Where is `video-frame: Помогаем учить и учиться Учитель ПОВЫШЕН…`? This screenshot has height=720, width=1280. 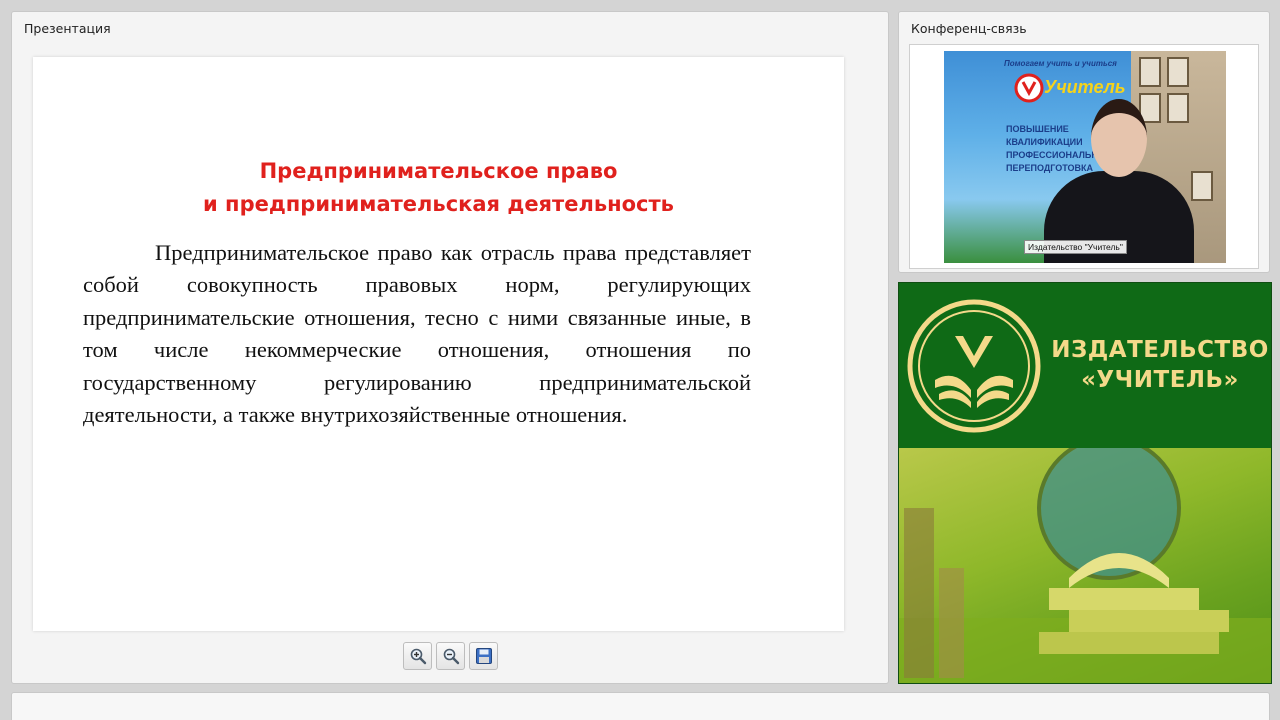
video-frame: Помогаем учить и учиться Учитель ПОВЫШЕН… is located at coordinates (1084, 156).